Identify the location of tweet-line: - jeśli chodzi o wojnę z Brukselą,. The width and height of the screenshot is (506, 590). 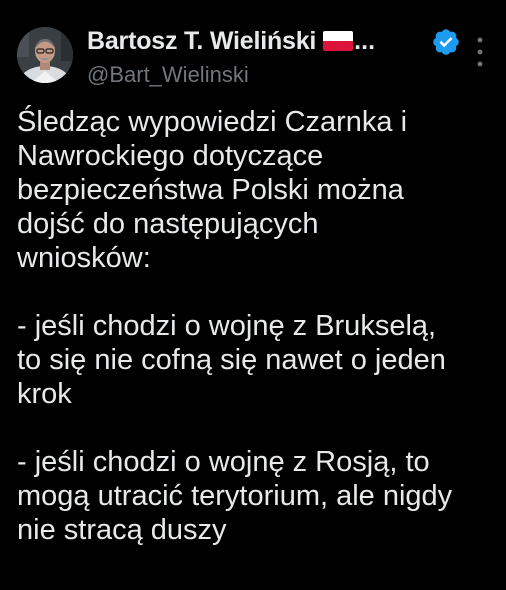
(227, 326).